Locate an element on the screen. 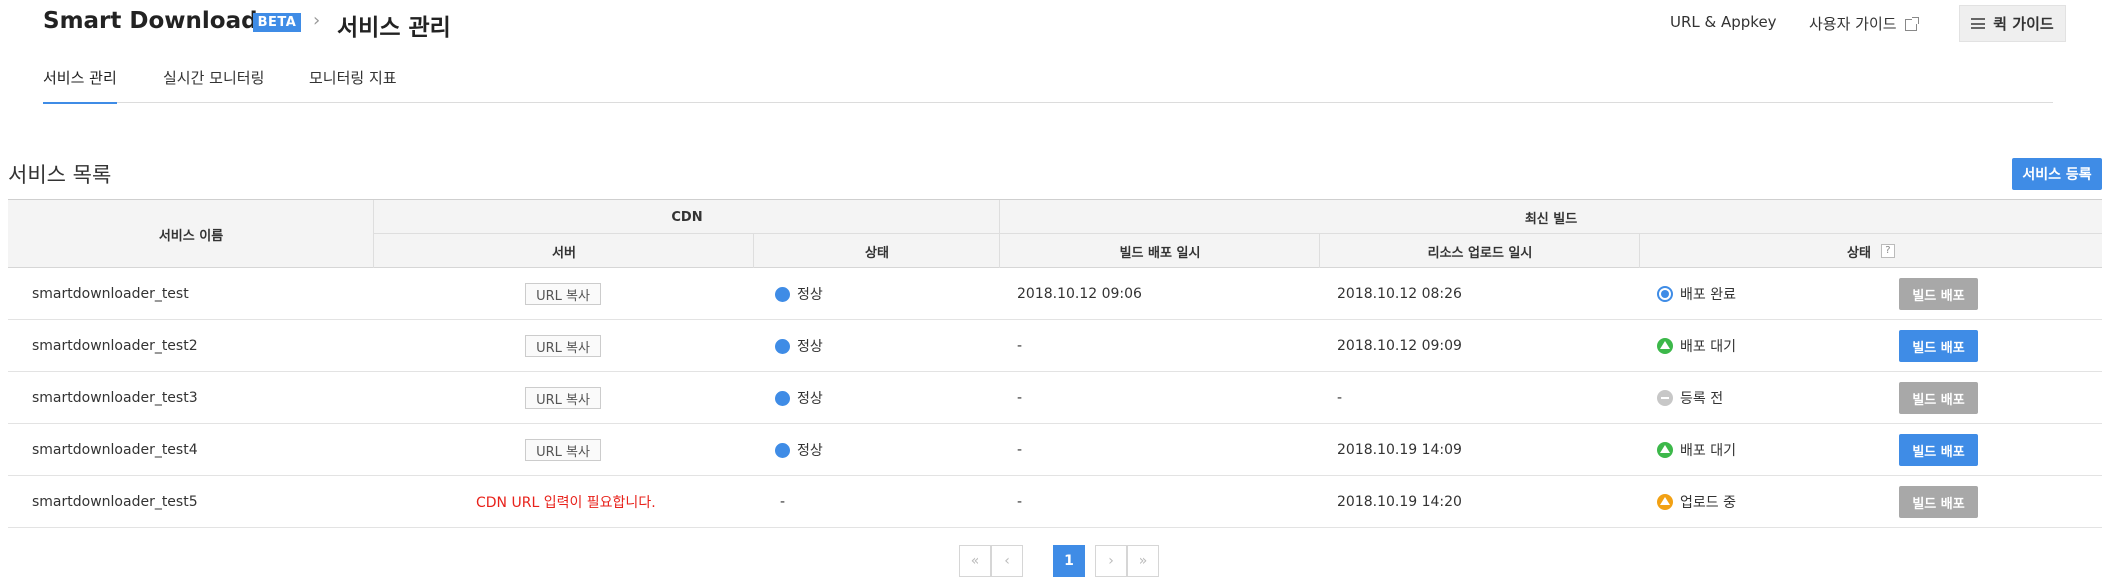 This screenshot has height=588, width=2111. breadcrumb-chevron-icon: › is located at coordinates (317, 20).